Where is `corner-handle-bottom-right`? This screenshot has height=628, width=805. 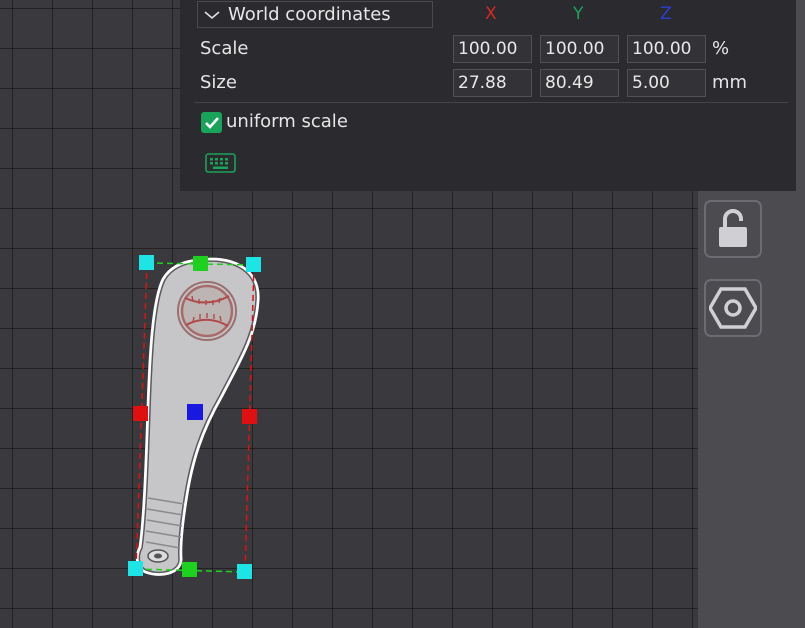
corner-handle-bottom-right is located at coordinates (244, 571).